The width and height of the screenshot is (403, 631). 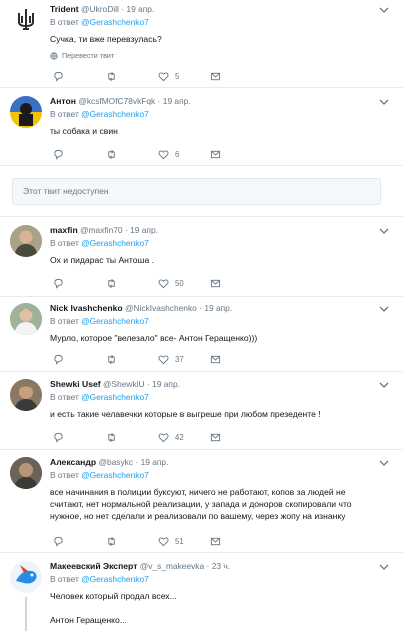 I want to click on tweet-actions: 51, so click(x=140, y=543).